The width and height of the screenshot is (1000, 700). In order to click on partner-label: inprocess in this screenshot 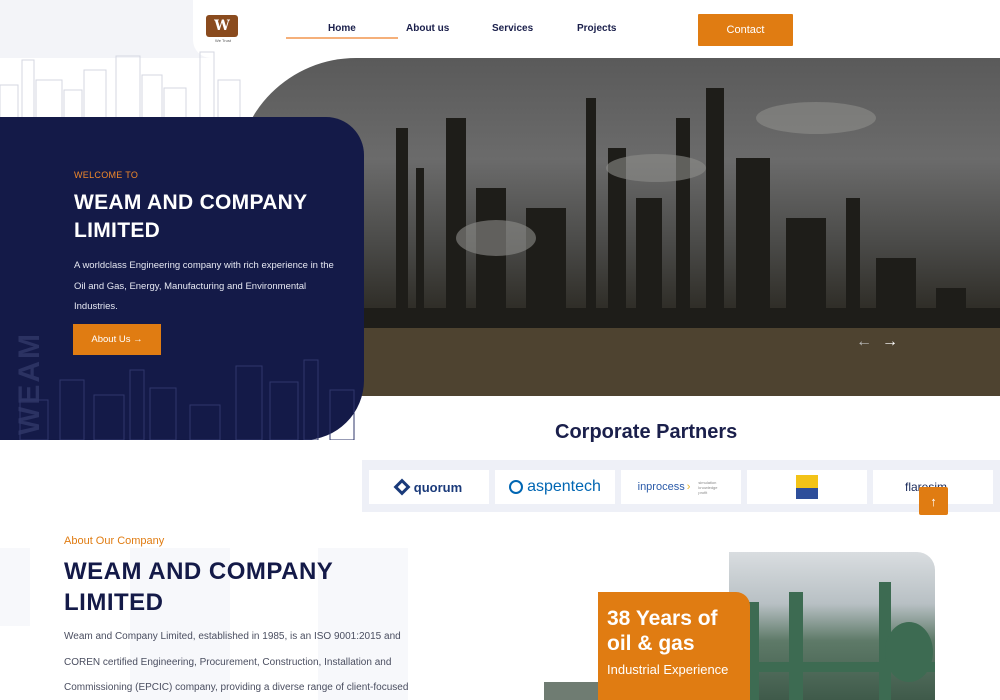, I will do `click(661, 487)`.